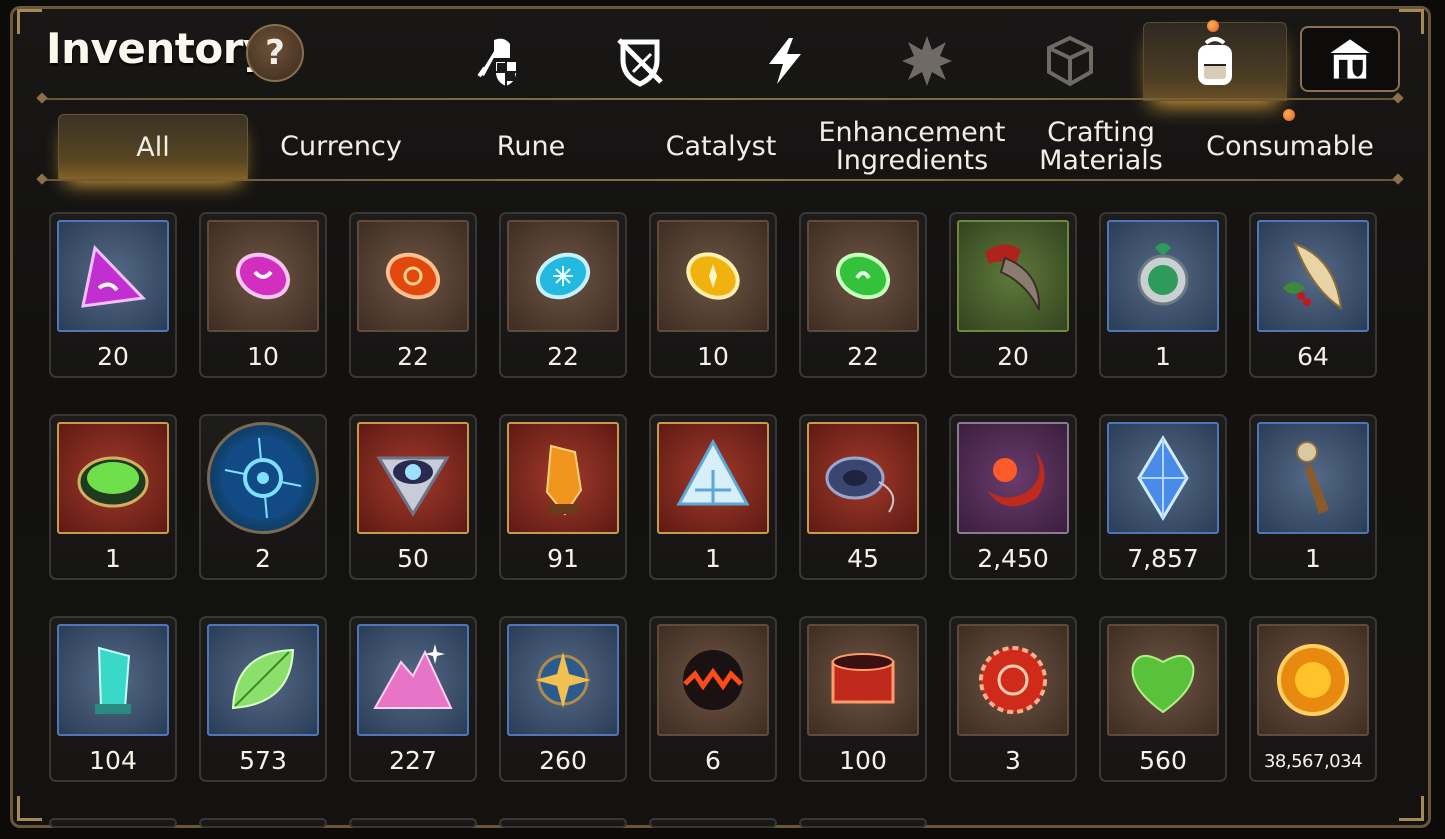 Image resolution: width=1445 pixels, height=839 pixels. What do you see at coordinates (784, 61) in the screenshot?
I see `tab-power` at bounding box center [784, 61].